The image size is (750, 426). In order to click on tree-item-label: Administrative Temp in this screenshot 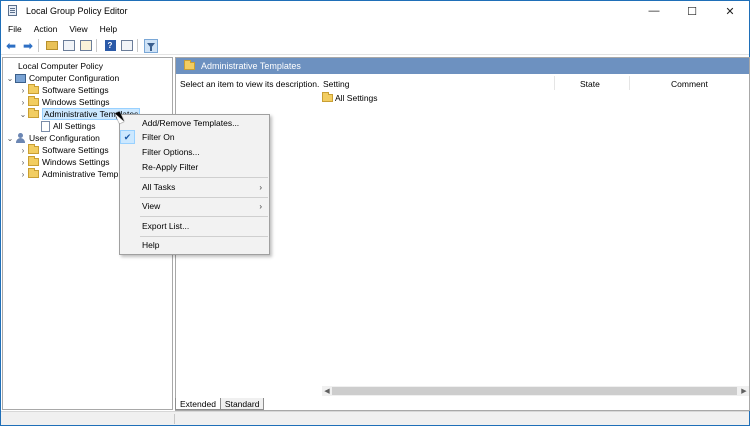, I will do `click(80, 174)`.